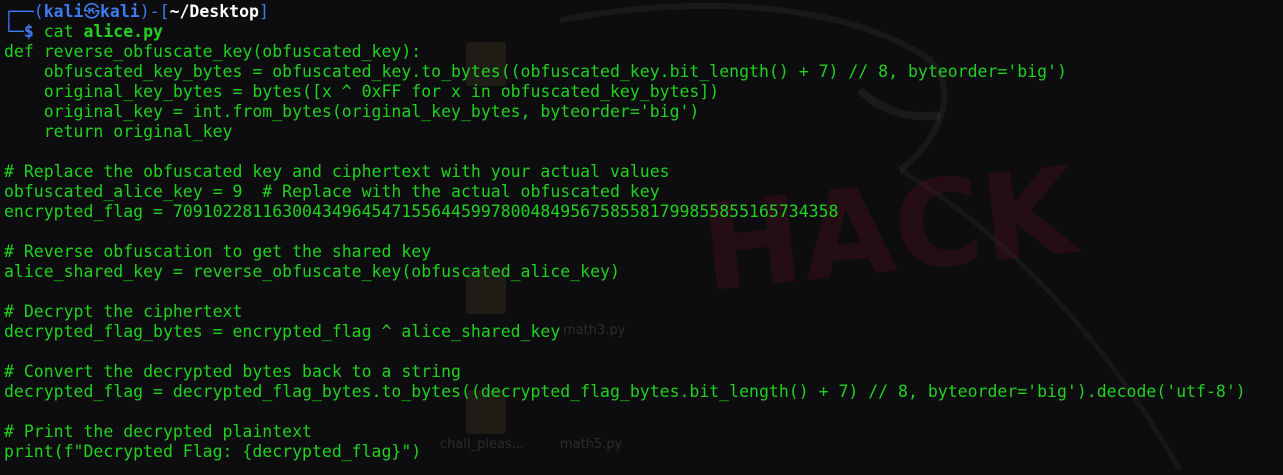 The width and height of the screenshot is (1283, 475). I want to click on prompt-line-1: ┌──(kali㉿kali)-[~/Desktop], so click(625, 12).